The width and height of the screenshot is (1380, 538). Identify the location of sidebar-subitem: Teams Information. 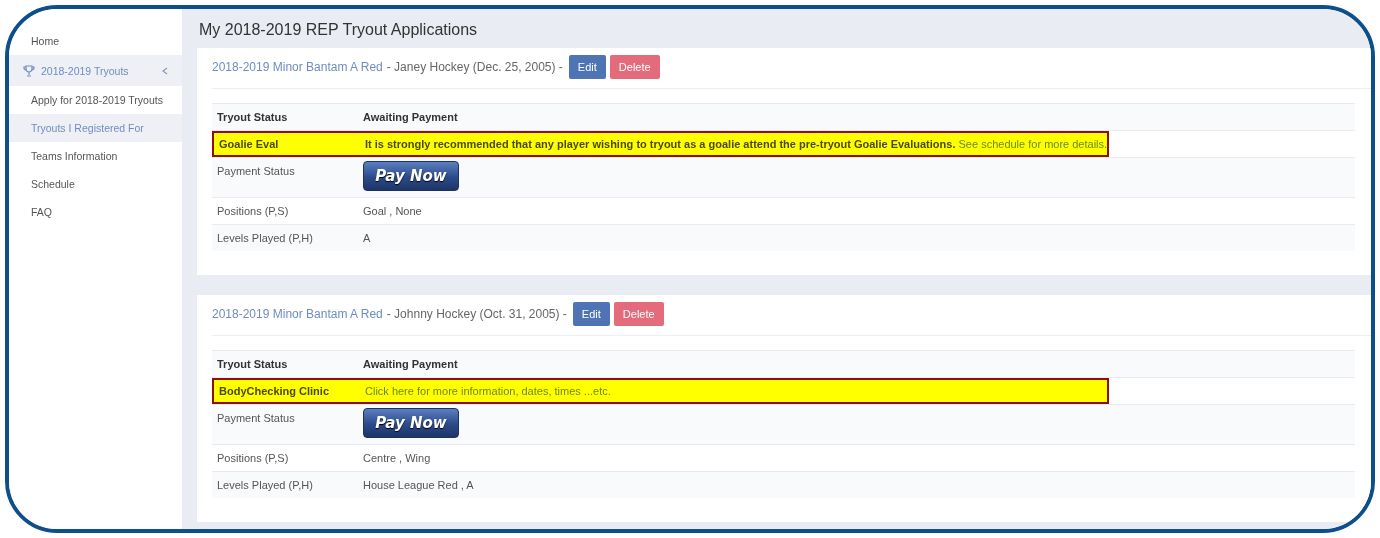
(95, 156).